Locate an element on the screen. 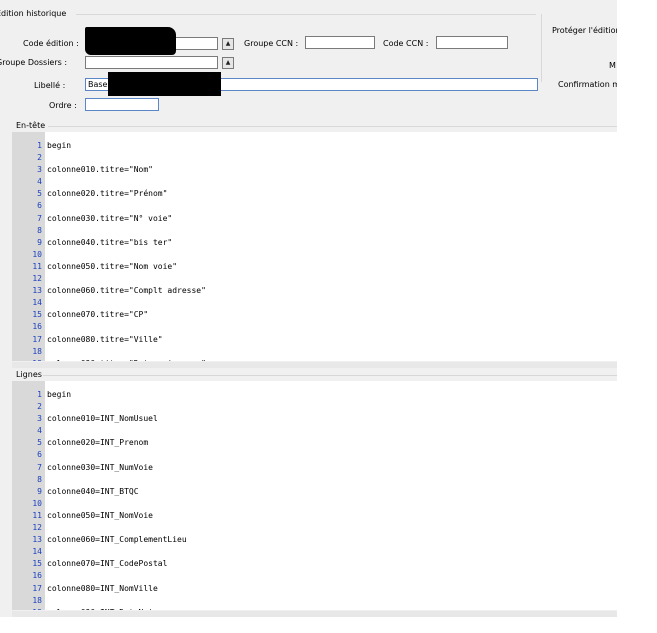 Image resolution: width=657 pixels, height=633 pixels. groupe-dossiers-field is located at coordinates (151, 62).